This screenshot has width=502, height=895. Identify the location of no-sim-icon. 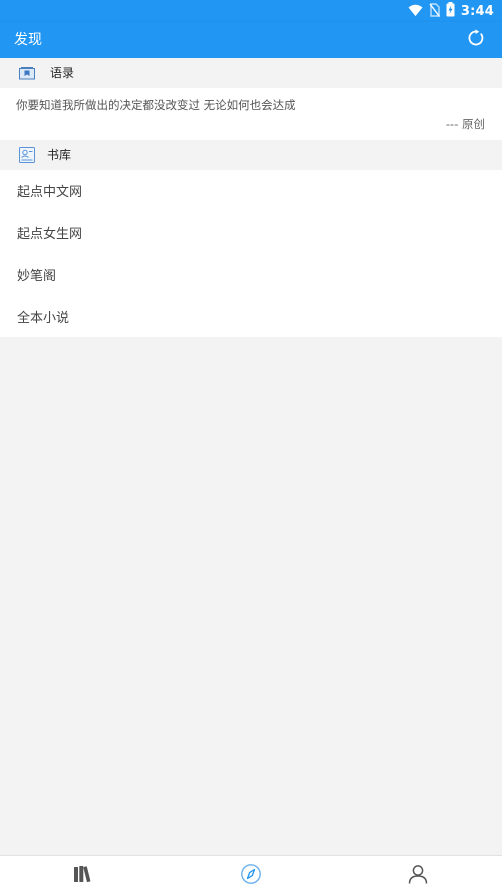
(434, 11).